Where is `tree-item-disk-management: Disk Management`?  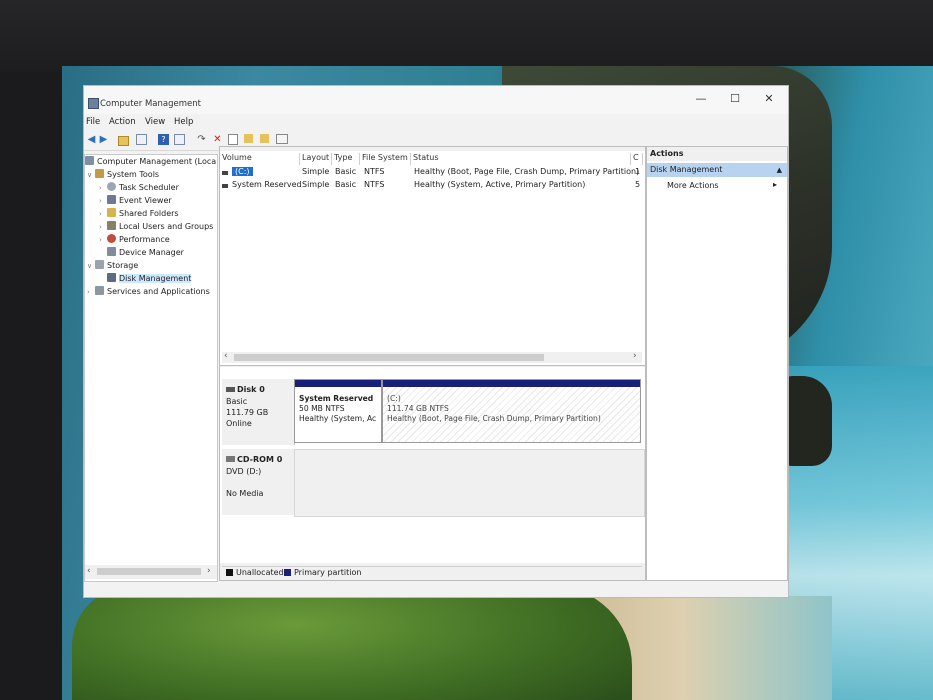 tree-item-disk-management: Disk Management is located at coordinates (149, 279).